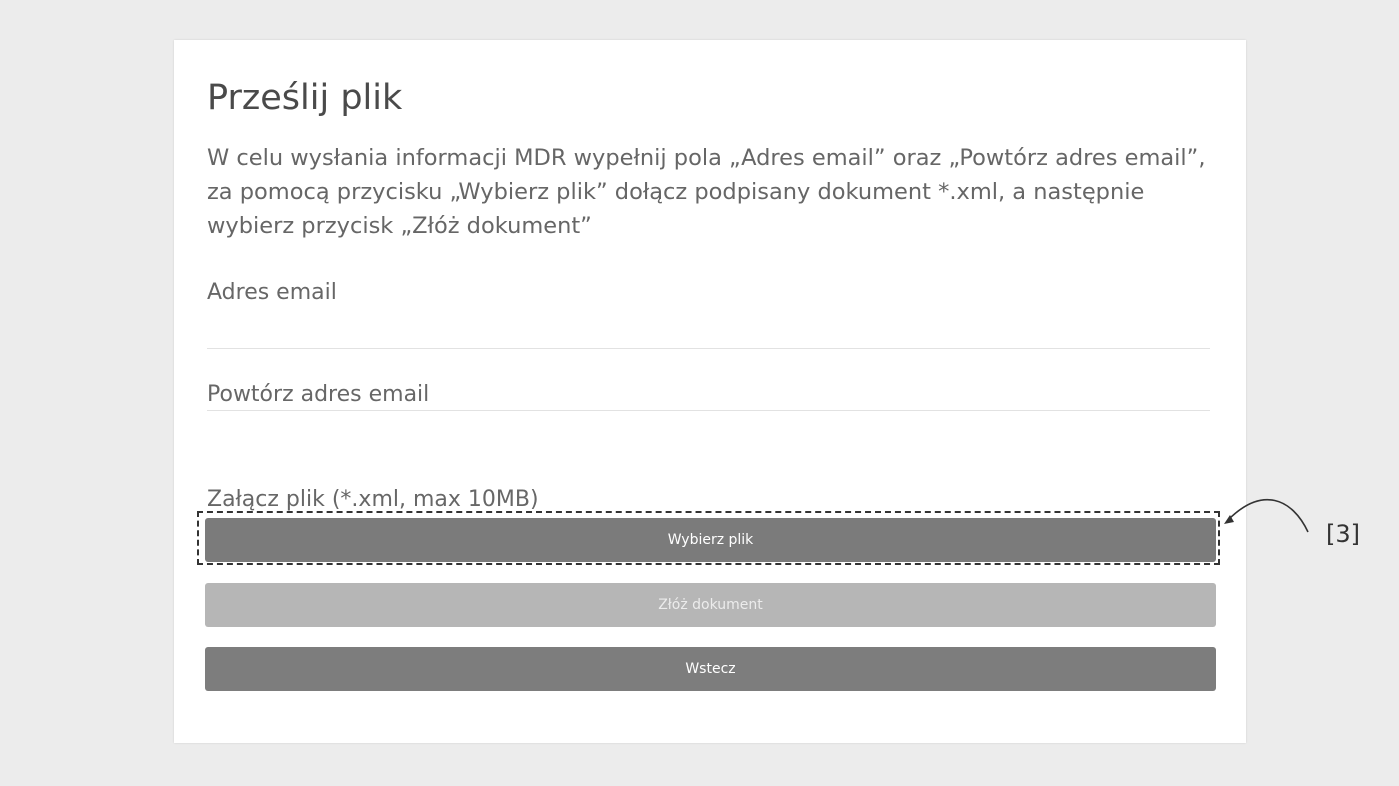  What do you see at coordinates (272, 292) in the screenshot?
I see `email-label: Adres email` at bounding box center [272, 292].